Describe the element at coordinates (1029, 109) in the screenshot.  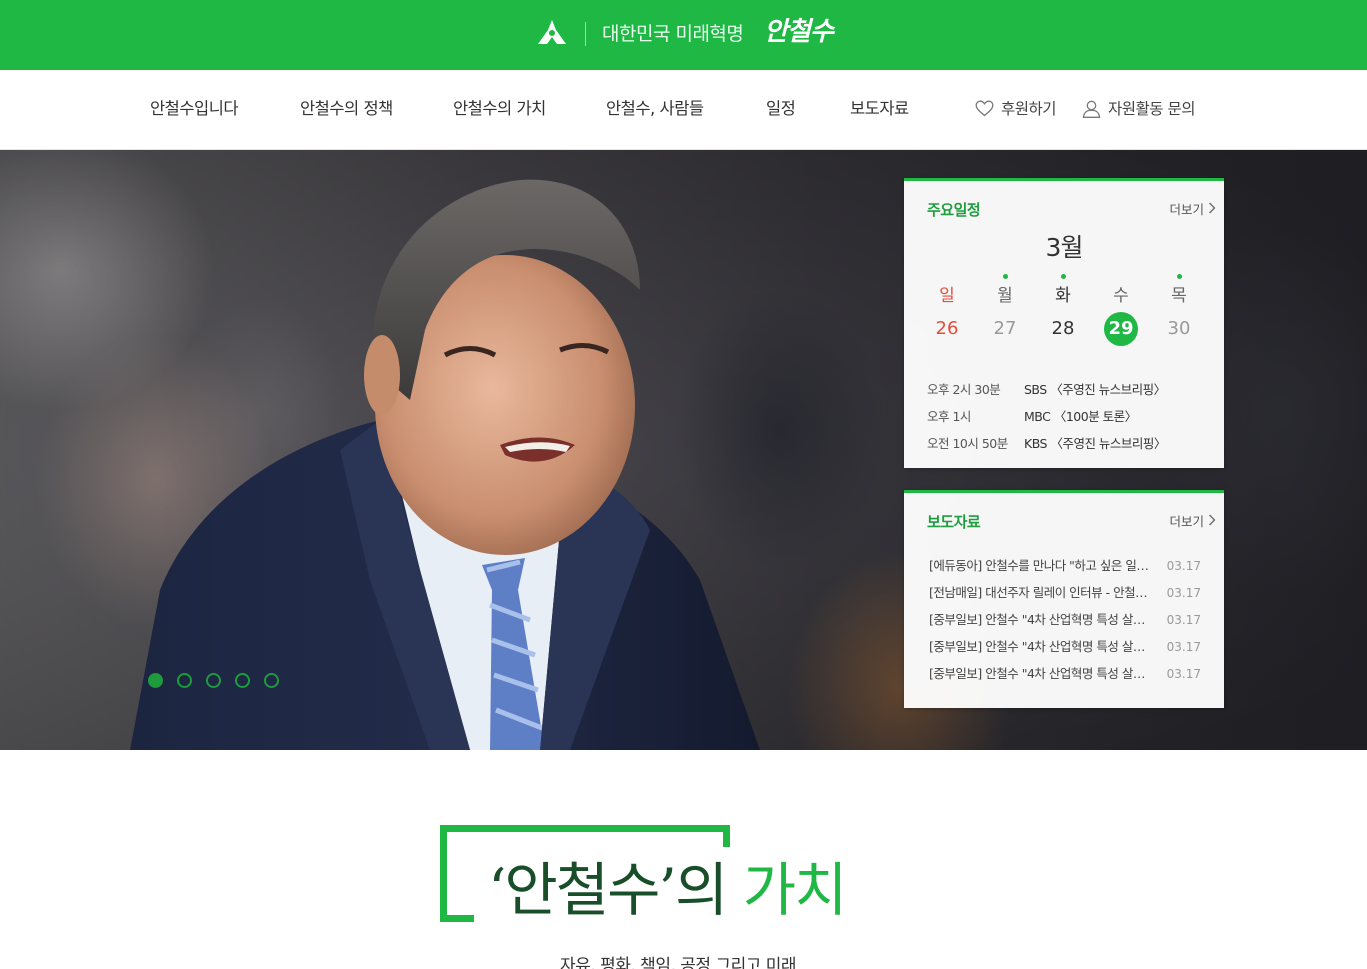
I see `donate-label: 후원하기` at that location.